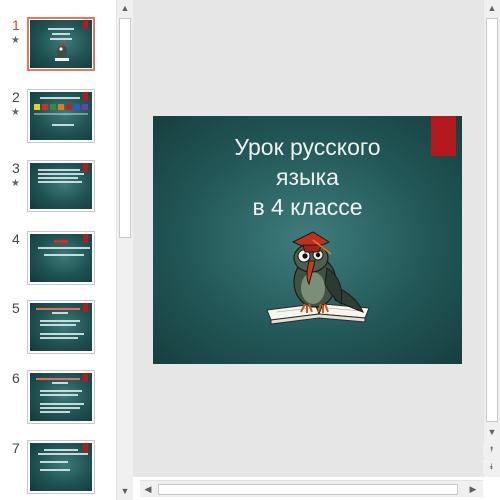 The height and width of the screenshot is (500, 500). I want to click on title-line: Урок русского, so click(307, 147).